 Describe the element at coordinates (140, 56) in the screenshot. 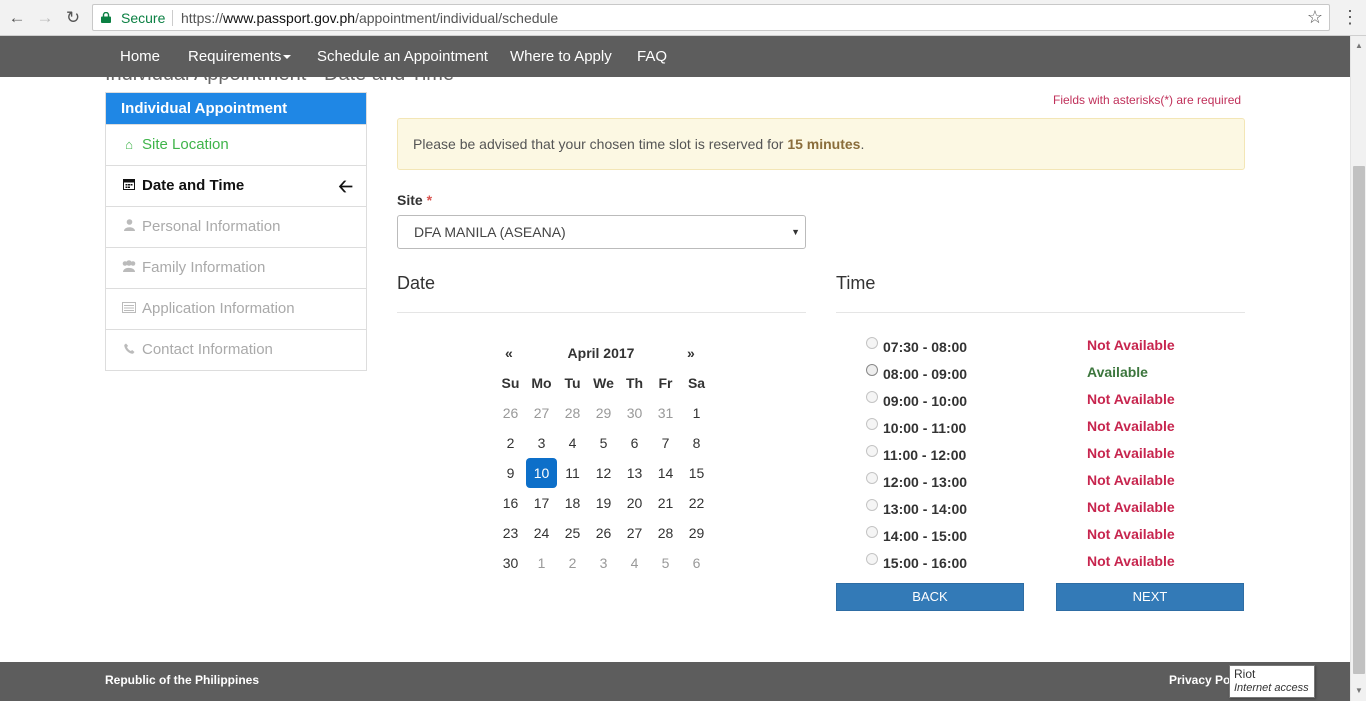

I see `nav-home: Home` at that location.